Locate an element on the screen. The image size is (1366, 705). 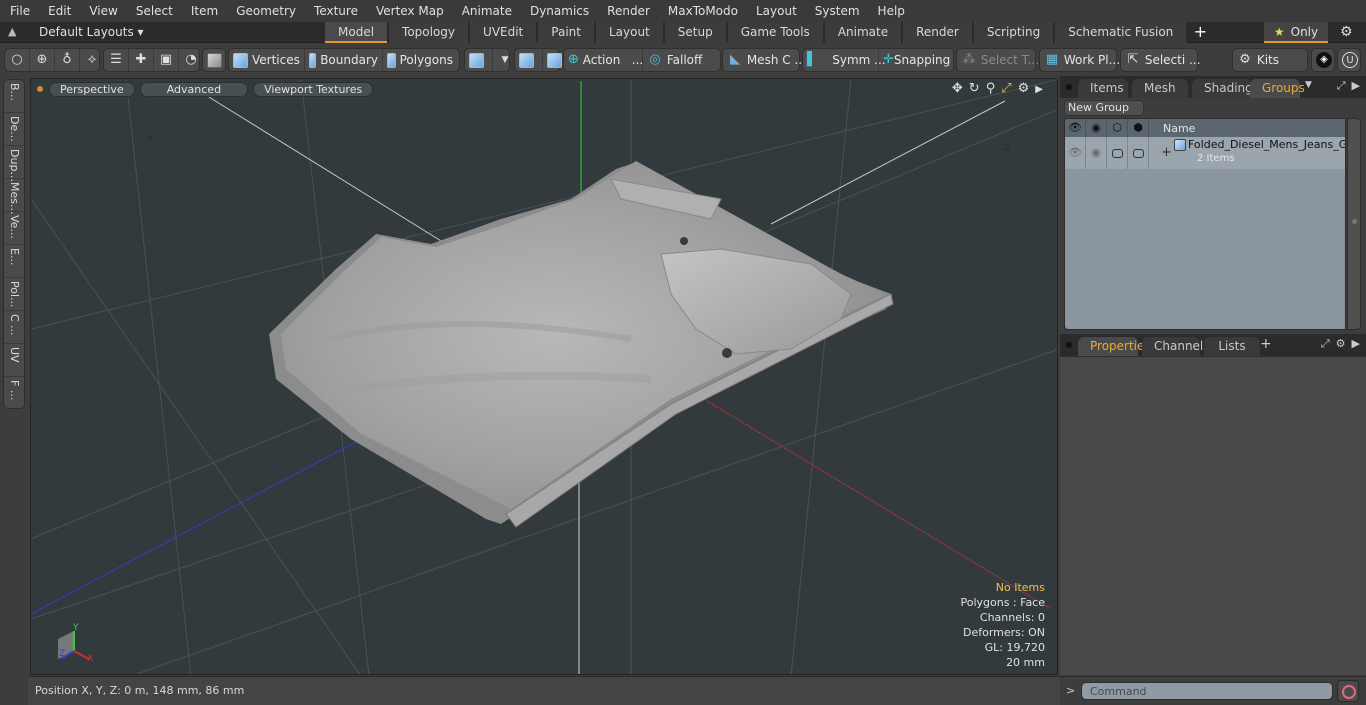
dial-button: ◔ is located at coordinates (191, 60).